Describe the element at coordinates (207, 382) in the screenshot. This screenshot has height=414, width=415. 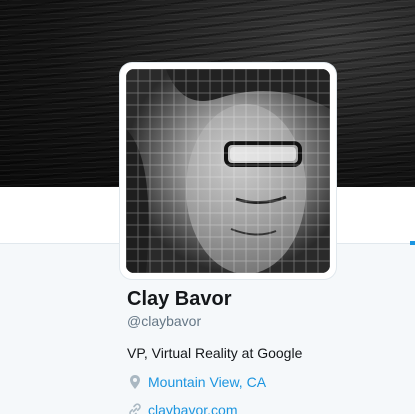
I see `location-link: Mountain View, CA` at that location.